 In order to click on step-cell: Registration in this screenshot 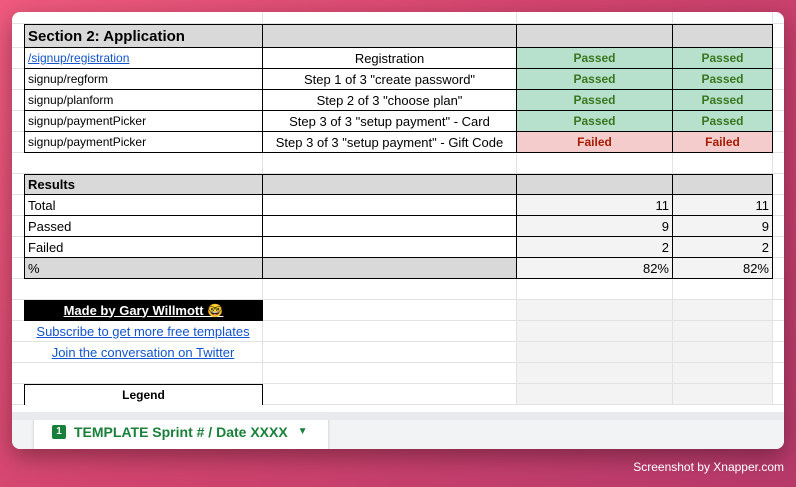, I will do `click(390, 58)`.